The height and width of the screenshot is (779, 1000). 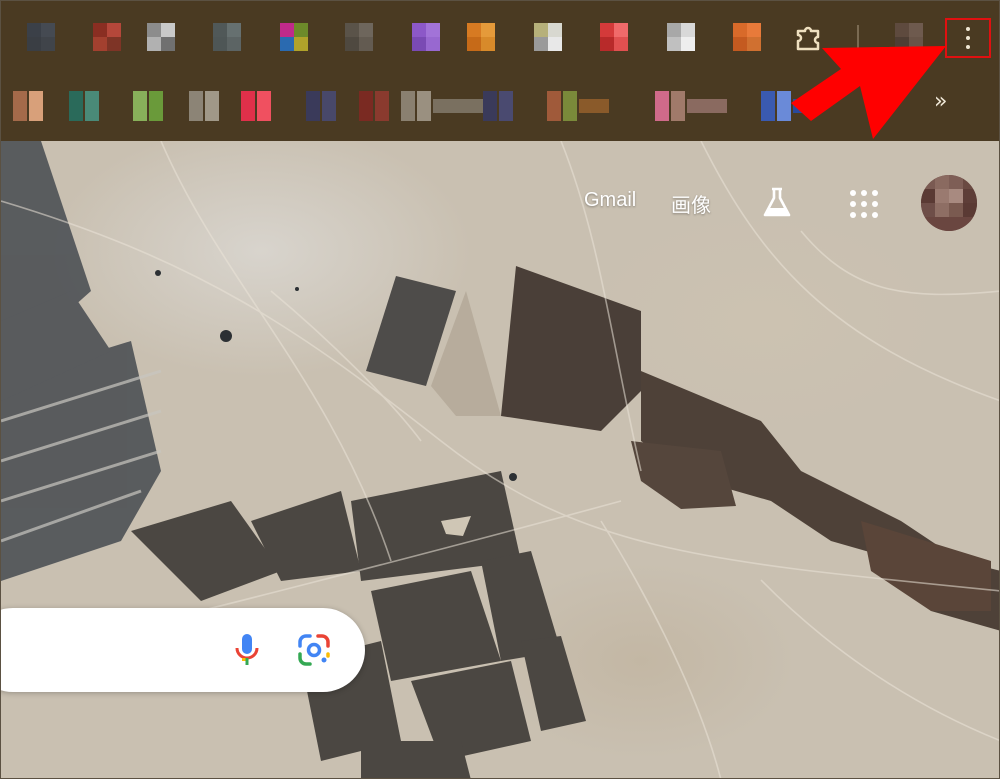 What do you see at coordinates (868, 92) in the screenshot?
I see `red-arrow-annotation` at bounding box center [868, 92].